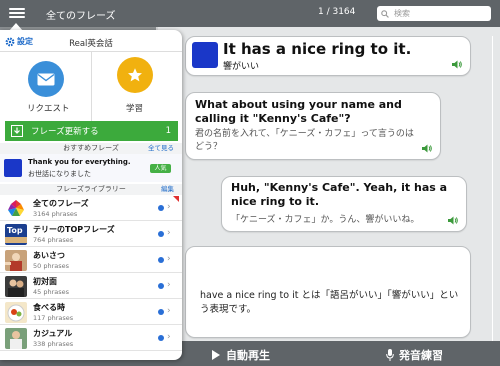 The image size is (500, 366). I want to click on recommended-header-label: おすすめフレーズ, so click(91, 148).